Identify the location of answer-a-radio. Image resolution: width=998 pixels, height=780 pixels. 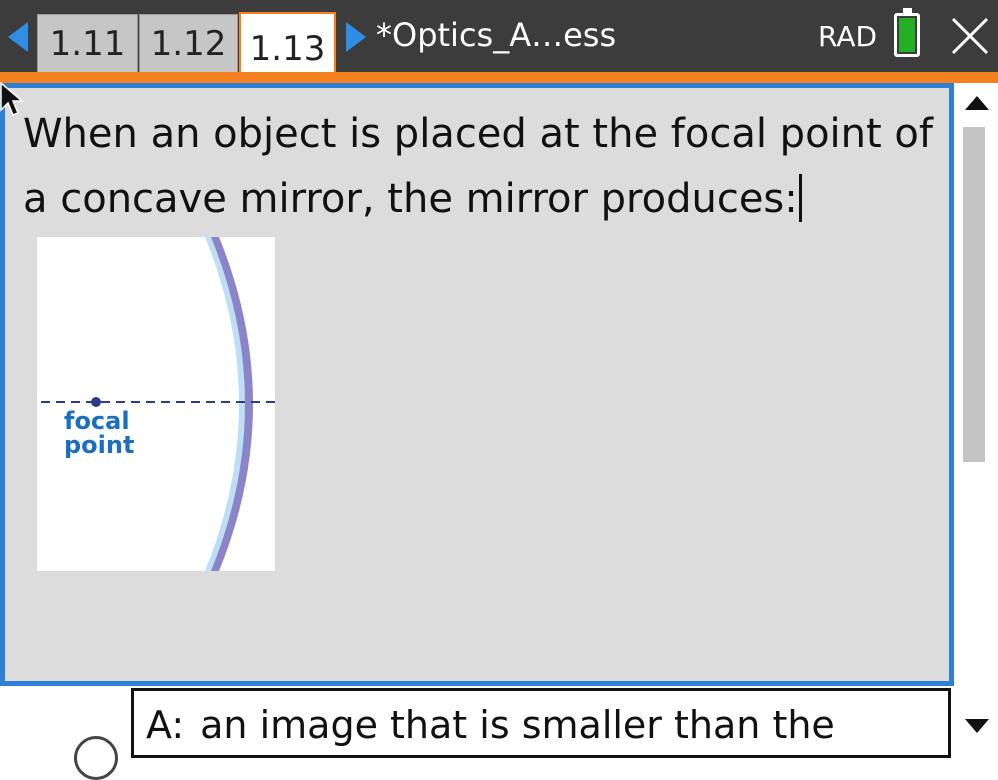
(96, 758).